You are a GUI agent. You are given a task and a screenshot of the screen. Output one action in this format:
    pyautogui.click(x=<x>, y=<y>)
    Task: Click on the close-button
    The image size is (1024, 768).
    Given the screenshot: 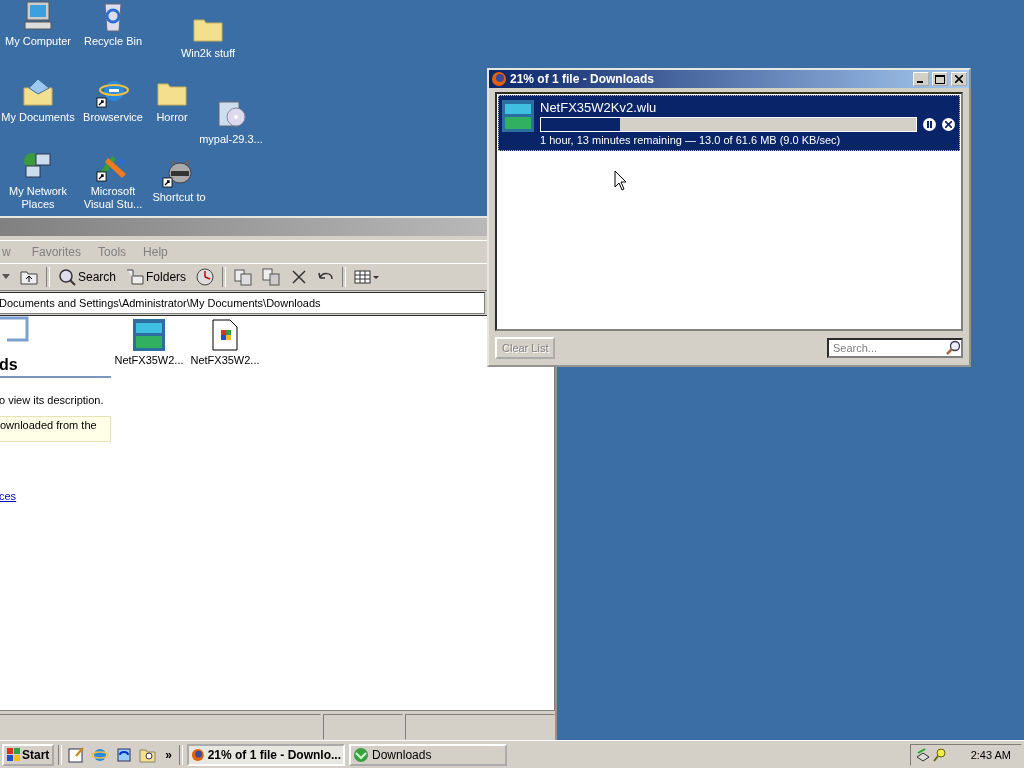 What is the action you would take?
    pyautogui.click(x=959, y=79)
    